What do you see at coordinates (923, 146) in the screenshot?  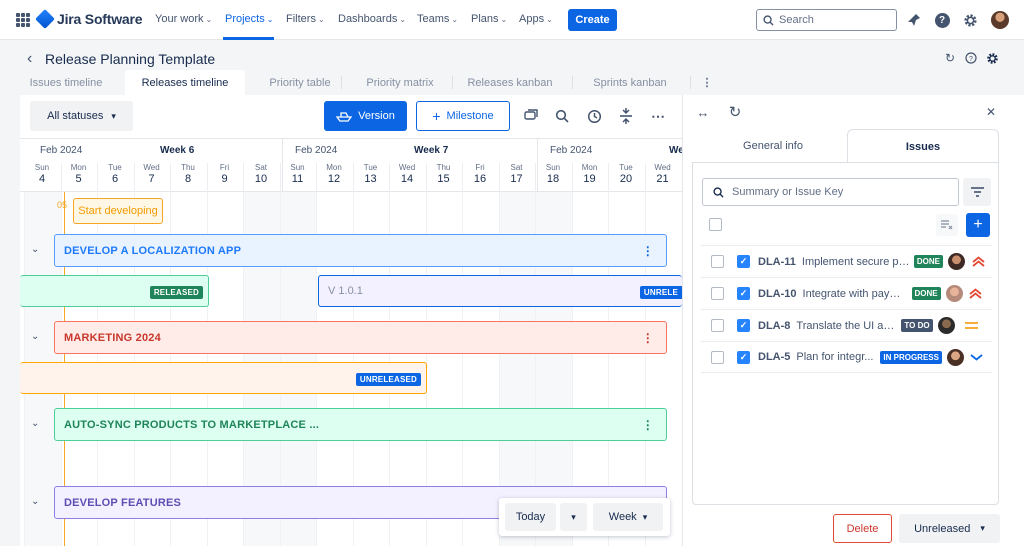 I see `tab-issues: Issues` at bounding box center [923, 146].